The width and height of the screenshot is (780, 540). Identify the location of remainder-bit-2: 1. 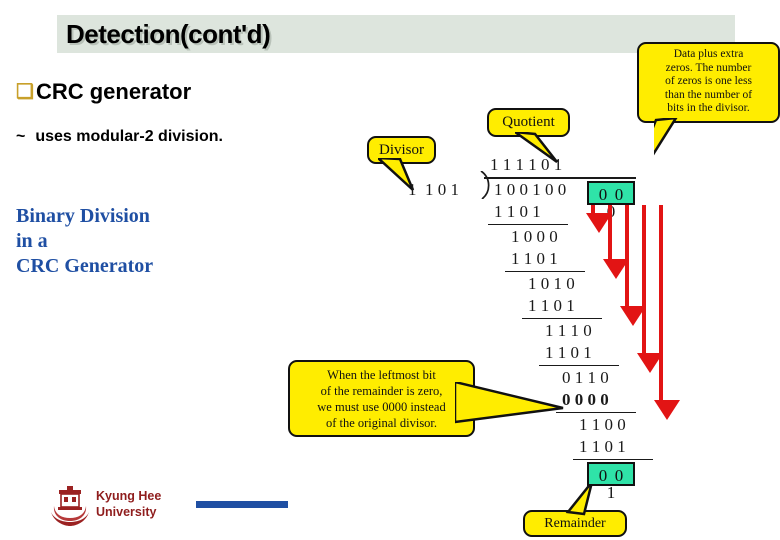
(611, 492).